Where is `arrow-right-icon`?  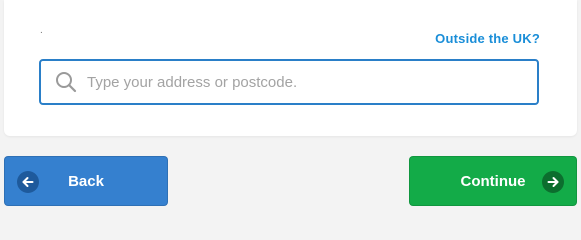
arrow-right-icon is located at coordinates (553, 182).